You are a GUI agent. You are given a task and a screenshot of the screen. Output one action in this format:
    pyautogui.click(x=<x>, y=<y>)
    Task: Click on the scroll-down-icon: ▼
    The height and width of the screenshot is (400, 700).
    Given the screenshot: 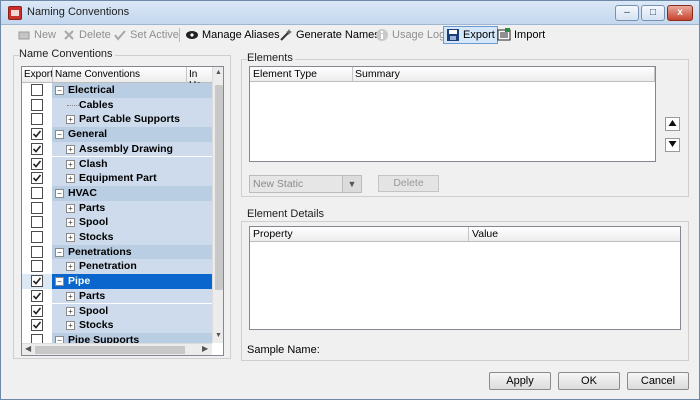 What is the action you would take?
    pyautogui.click(x=218, y=335)
    